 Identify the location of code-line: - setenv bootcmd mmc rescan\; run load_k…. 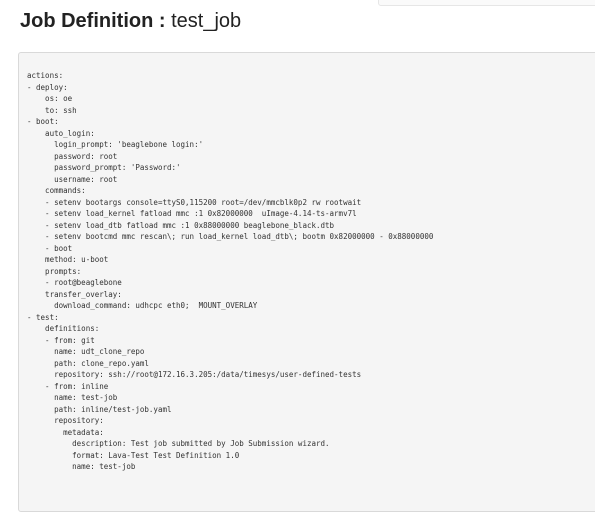
(230, 236).